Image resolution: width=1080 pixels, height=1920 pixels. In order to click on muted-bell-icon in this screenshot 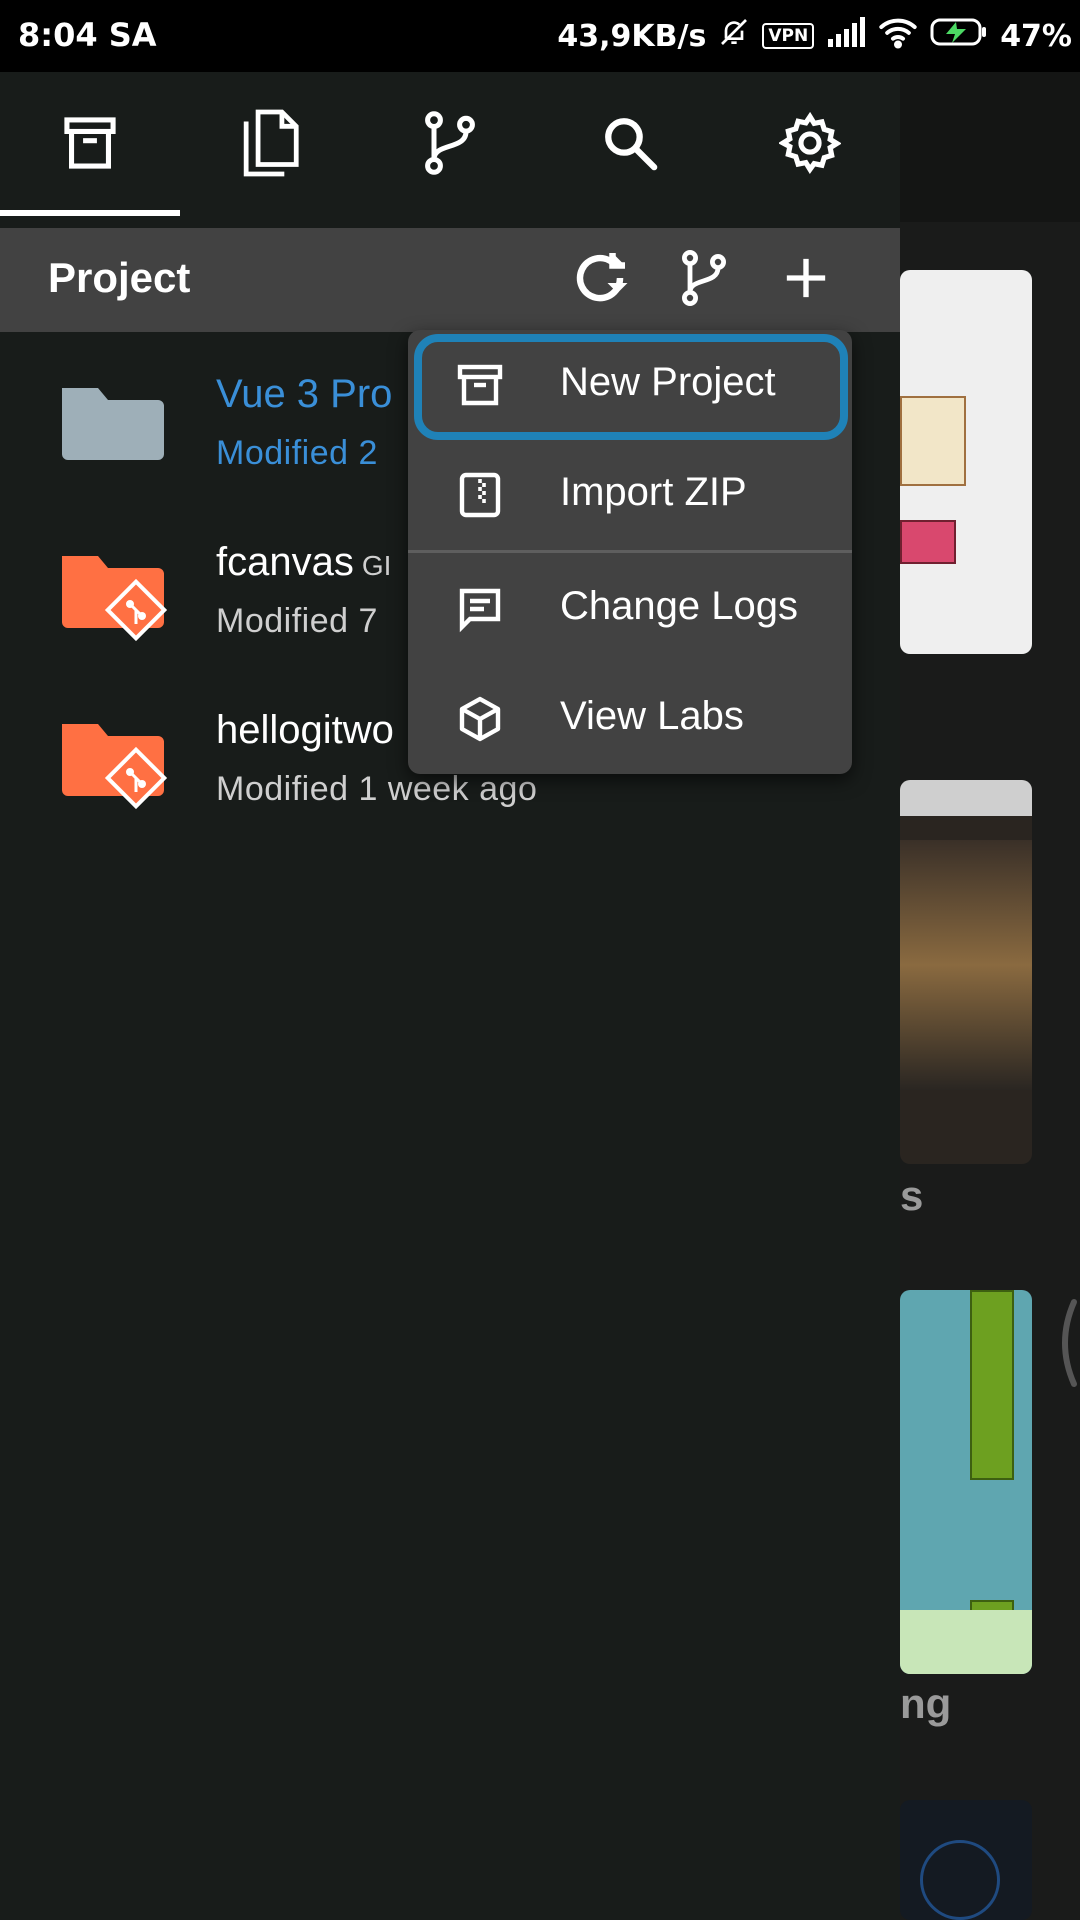, I will do `click(734, 36)`.